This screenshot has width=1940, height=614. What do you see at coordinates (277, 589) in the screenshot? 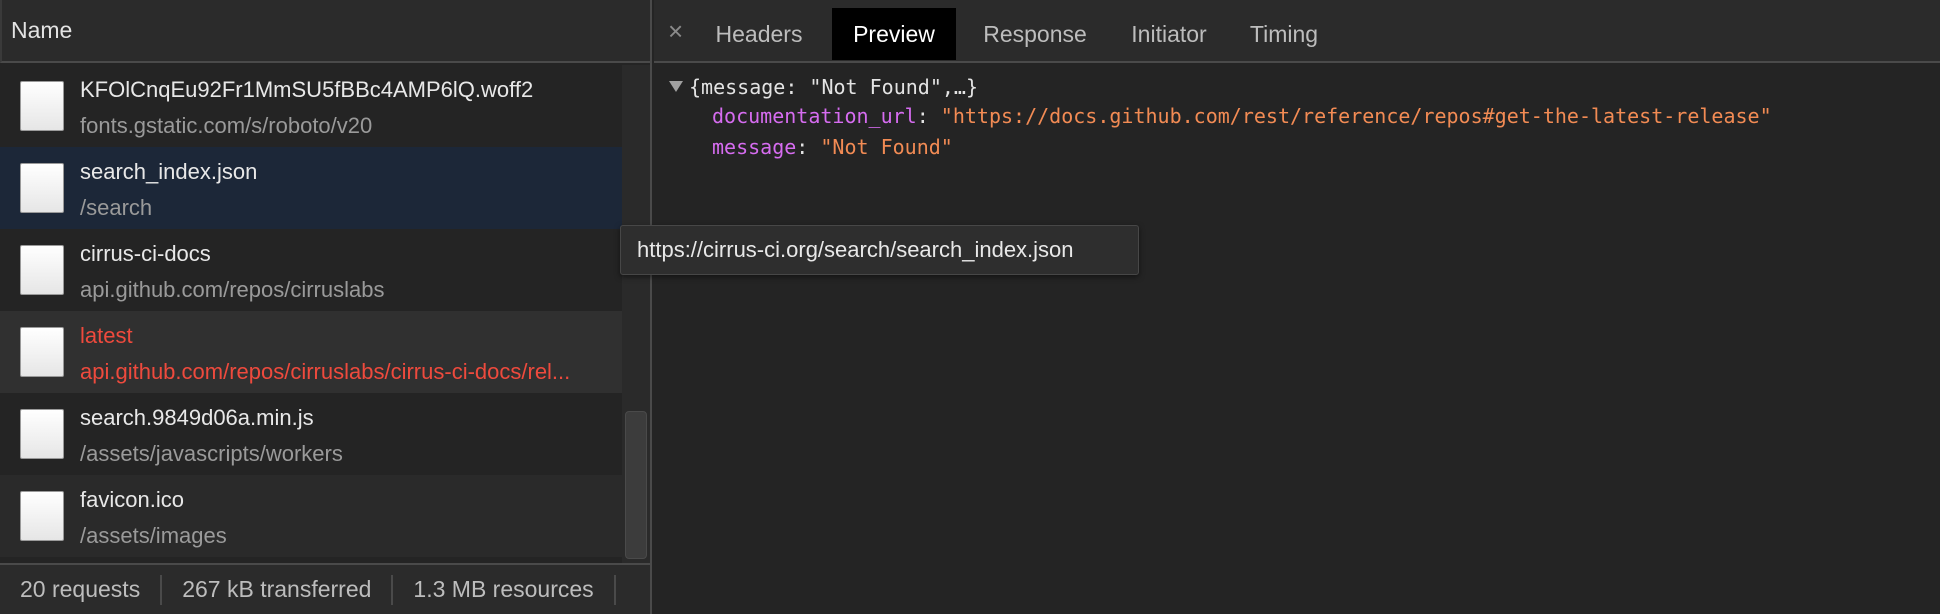
I see `transferred-size: 267 kB transferred` at bounding box center [277, 589].